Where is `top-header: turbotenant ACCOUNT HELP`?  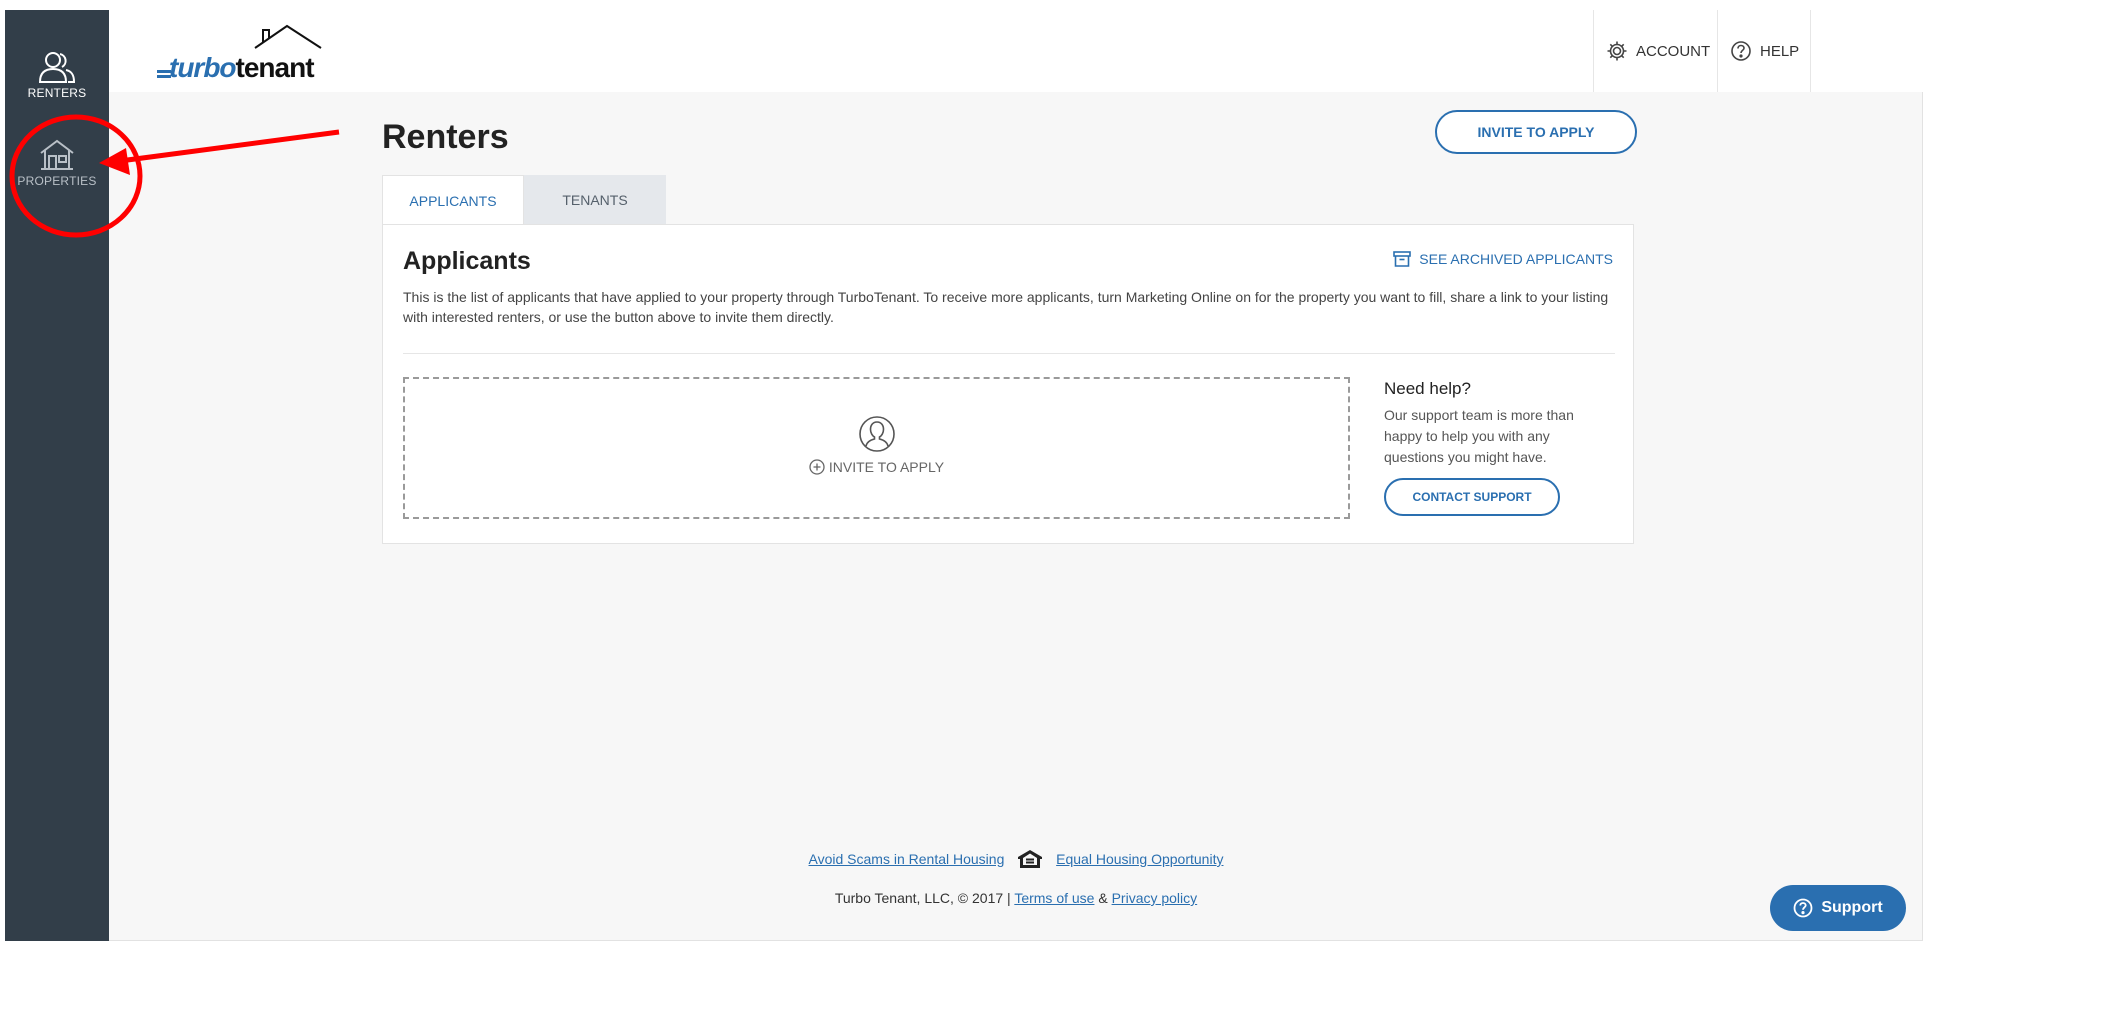 top-header: turbotenant ACCOUNT HELP is located at coordinates (1016, 51).